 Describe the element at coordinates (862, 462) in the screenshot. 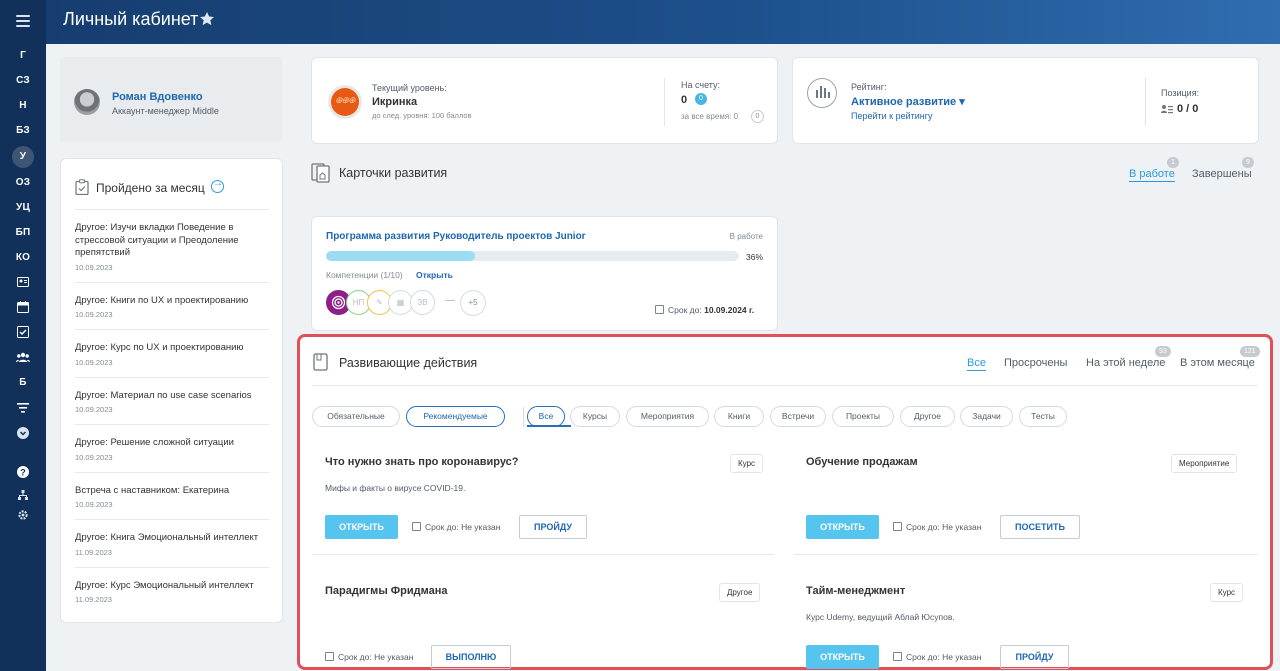

I see `action-title: Обучение продажам` at that location.